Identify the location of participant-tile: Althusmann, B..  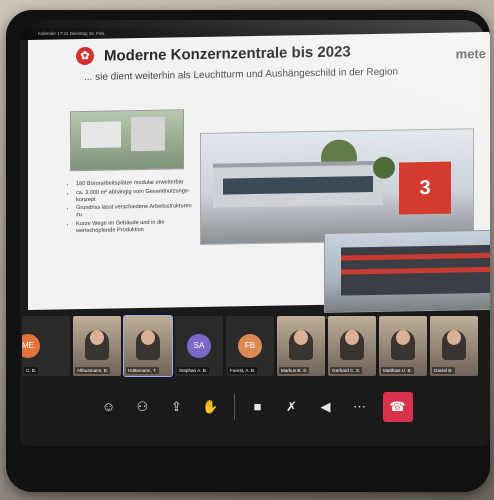
(97, 346).